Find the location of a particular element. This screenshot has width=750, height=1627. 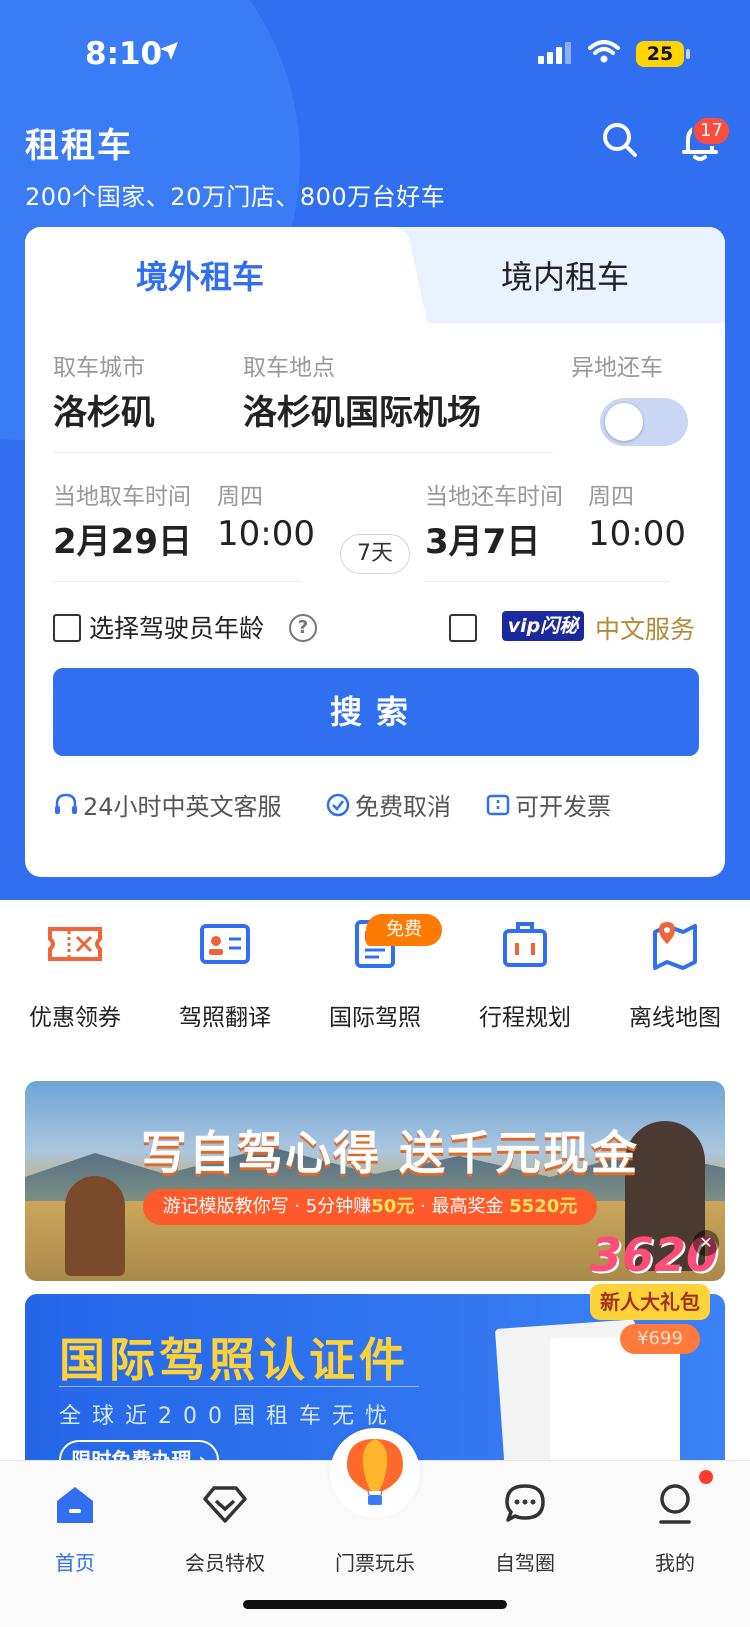

headset-icon is located at coordinates (66, 803).